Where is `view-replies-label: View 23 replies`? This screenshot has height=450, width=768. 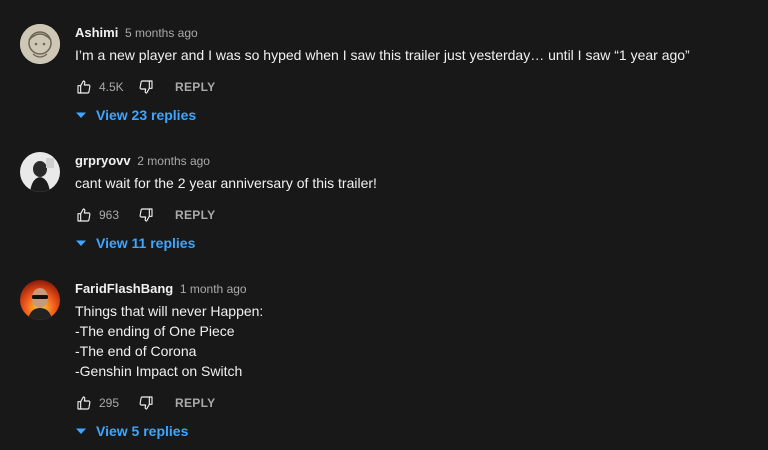
view-replies-label: View 23 replies is located at coordinates (146, 115).